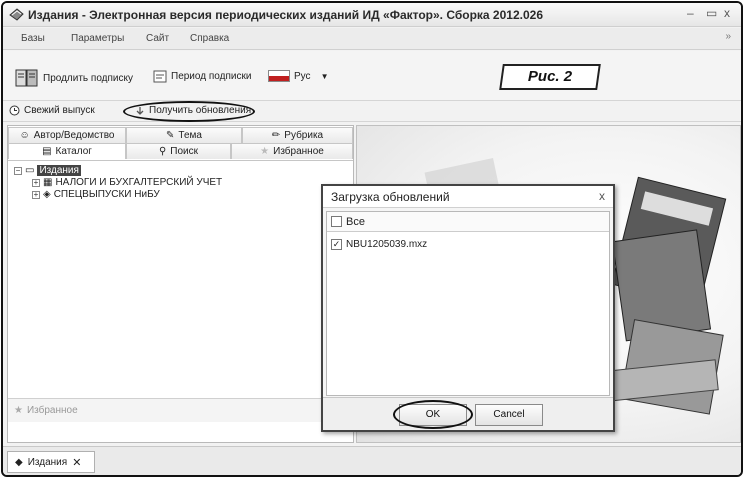  I want to click on tab-author-label: Автор/Ведомство, so click(74, 135).